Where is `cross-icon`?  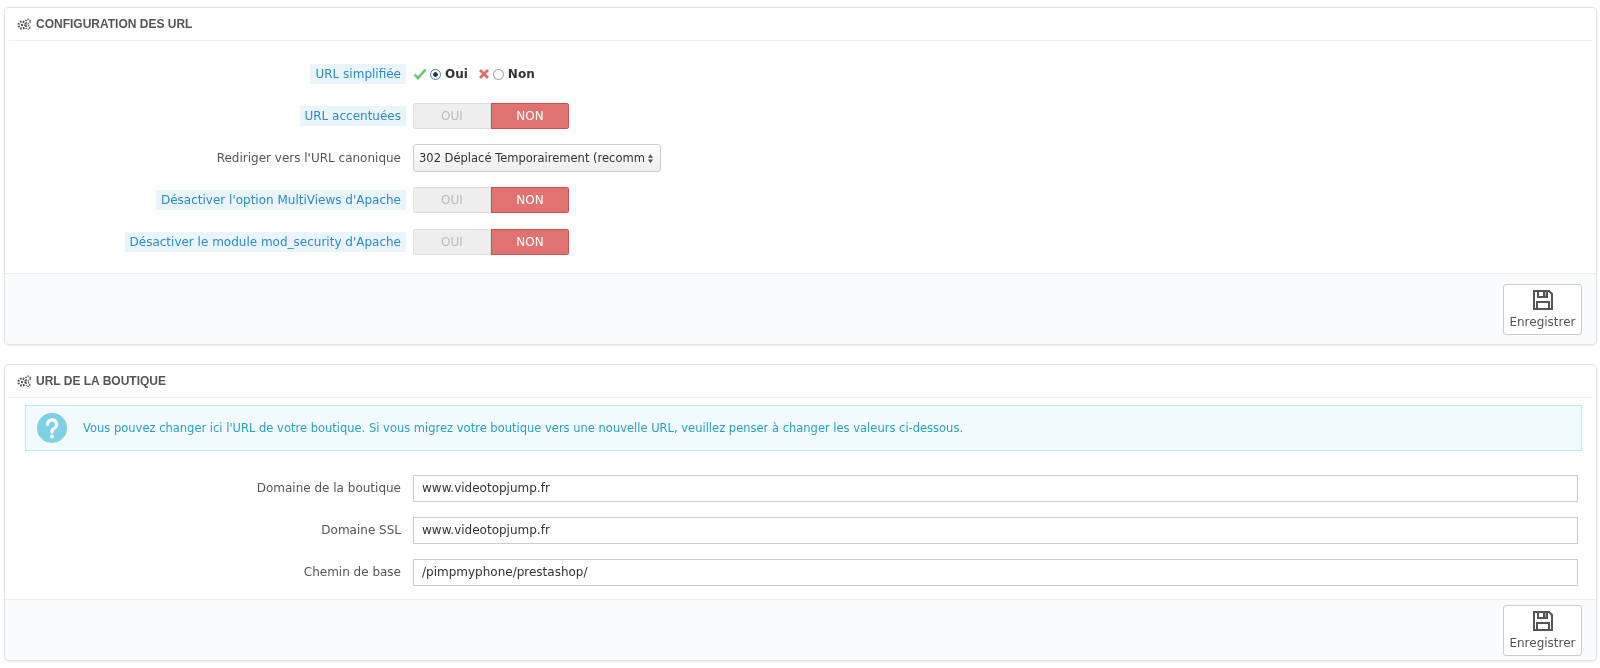
cross-icon is located at coordinates (483, 74).